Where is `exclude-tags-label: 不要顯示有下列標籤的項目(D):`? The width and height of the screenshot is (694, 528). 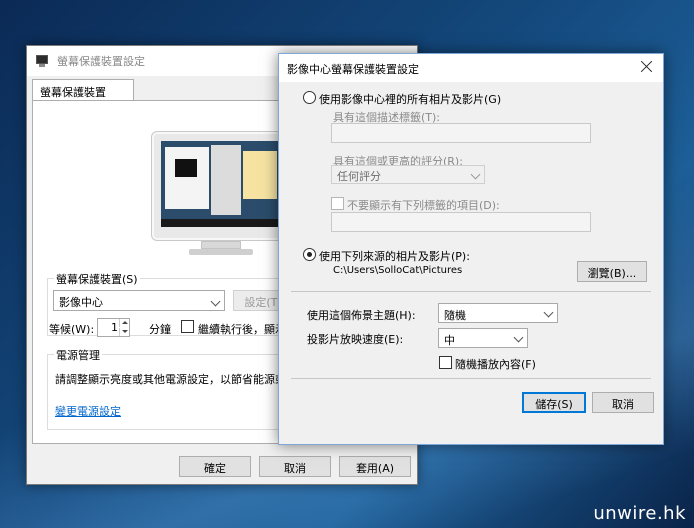
exclude-tags-label: 不要顯示有下列標籤的項目(D): is located at coordinates (423, 205).